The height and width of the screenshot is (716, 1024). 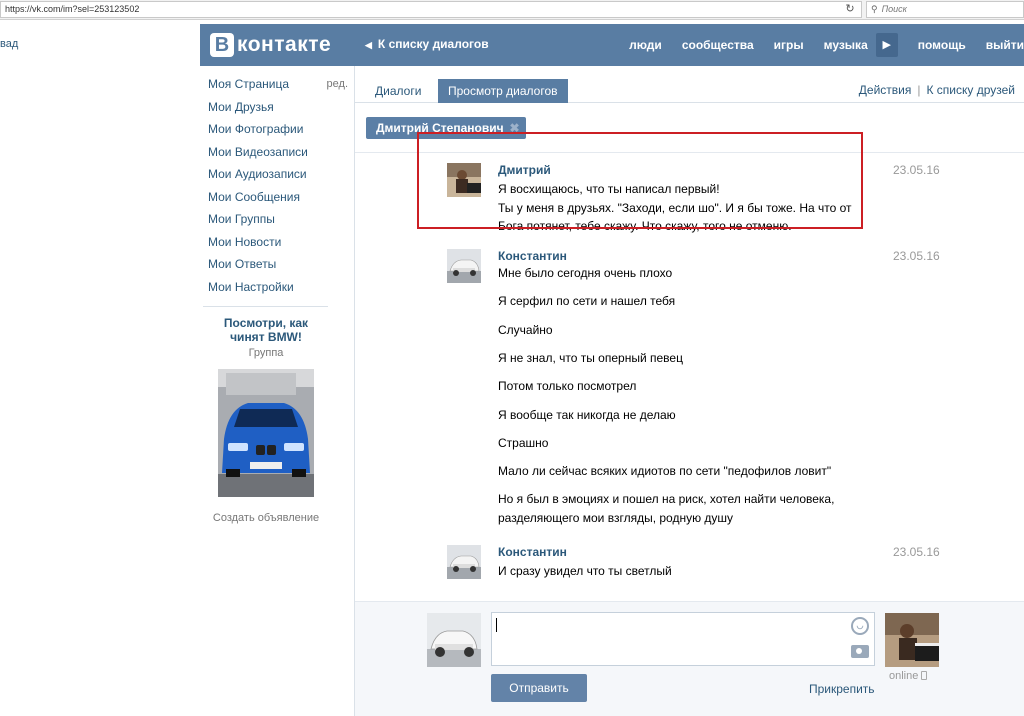 What do you see at coordinates (1005, 45) in the screenshot?
I see `nav-logout: выйти` at bounding box center [1005, 45].